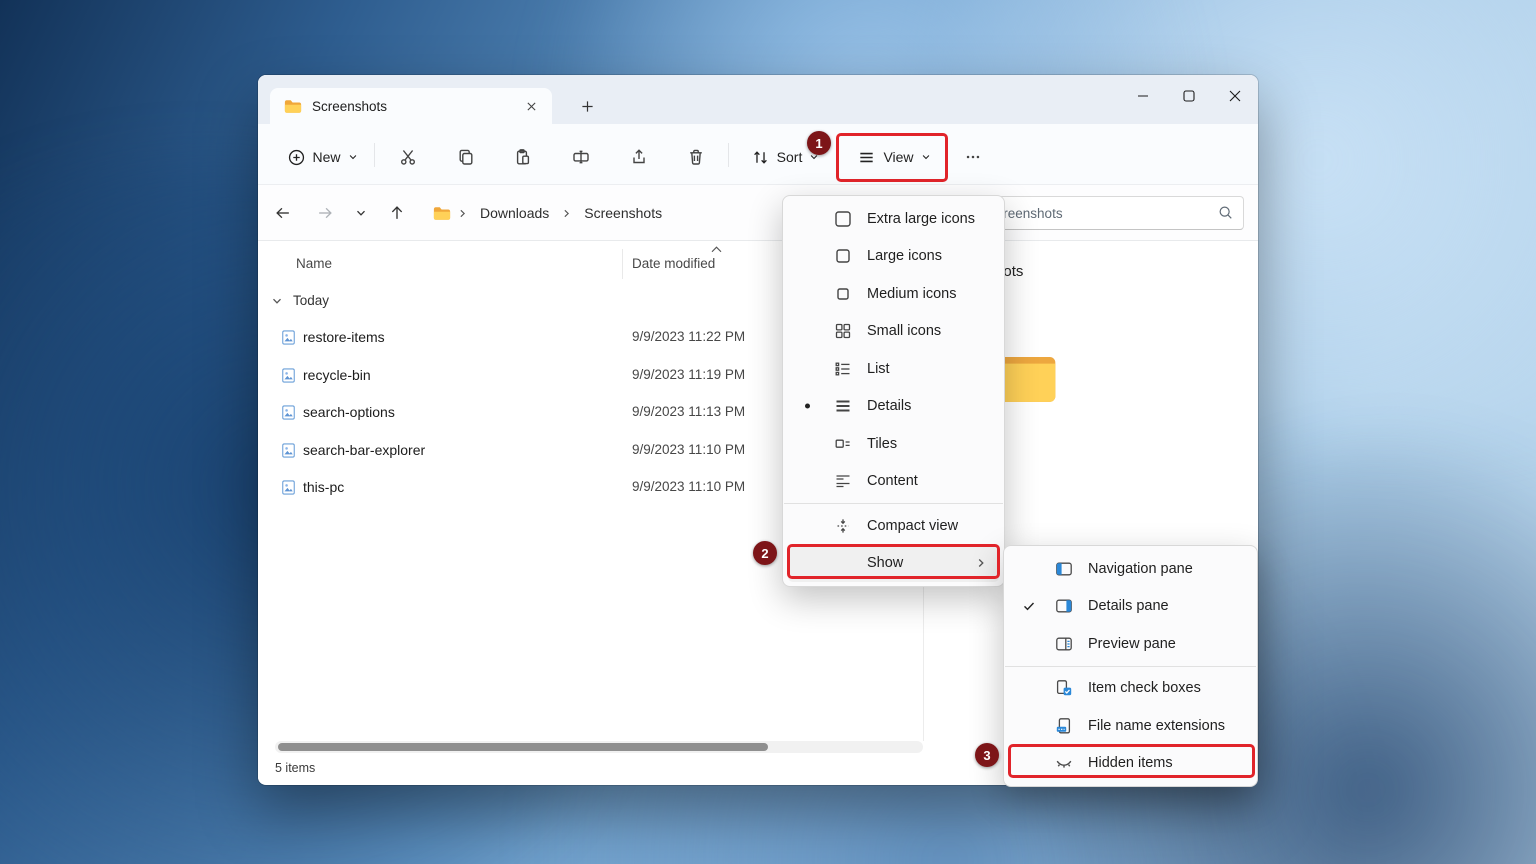 The image size is (1536, 864). Describe the element at coordinates (765, 553) in the screenshot. I see `step-badge-2: 2` at that location.